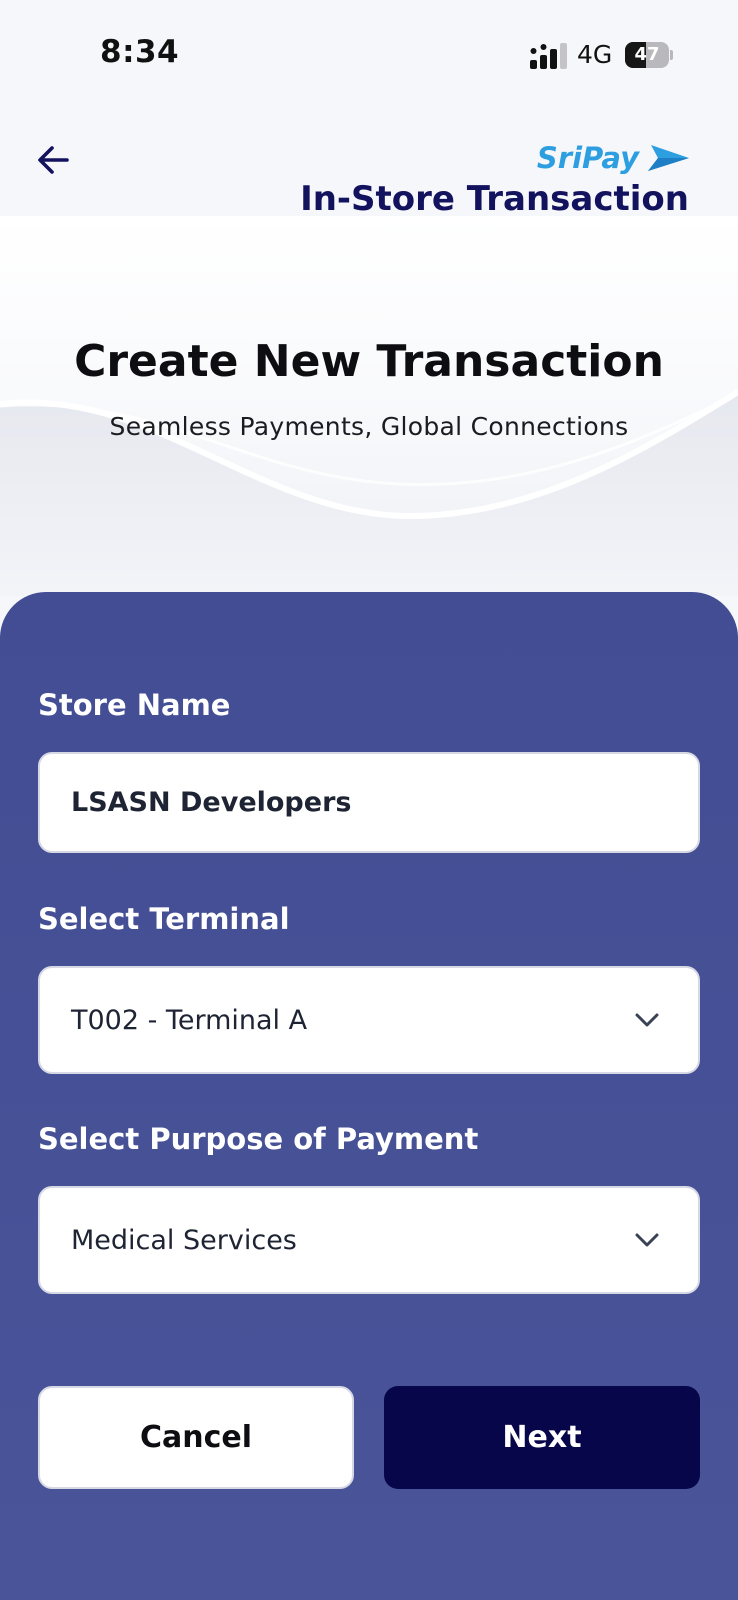  What do you see at coordinates (542, 1437) in the screenshot?
I see `next-button: Next` at bounding box center [542, 1437].